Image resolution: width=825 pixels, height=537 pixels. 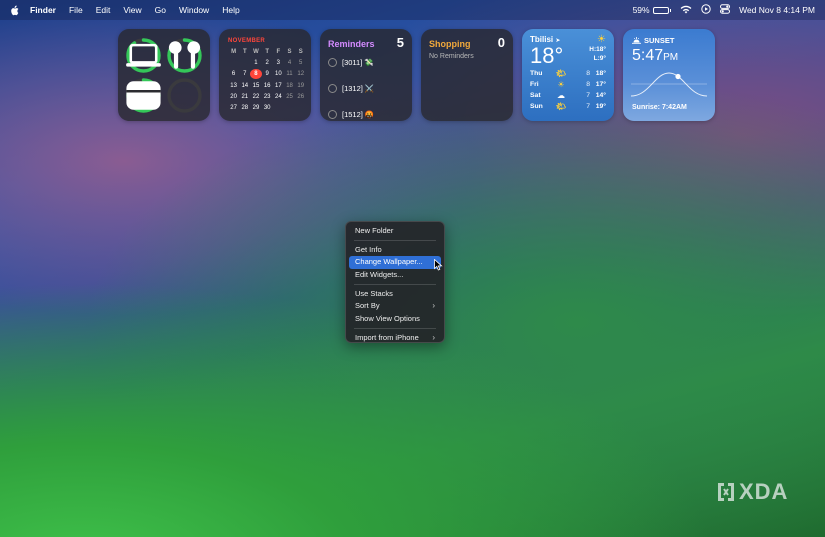 I want to click on battery-icon, so click(x=660, y=10).